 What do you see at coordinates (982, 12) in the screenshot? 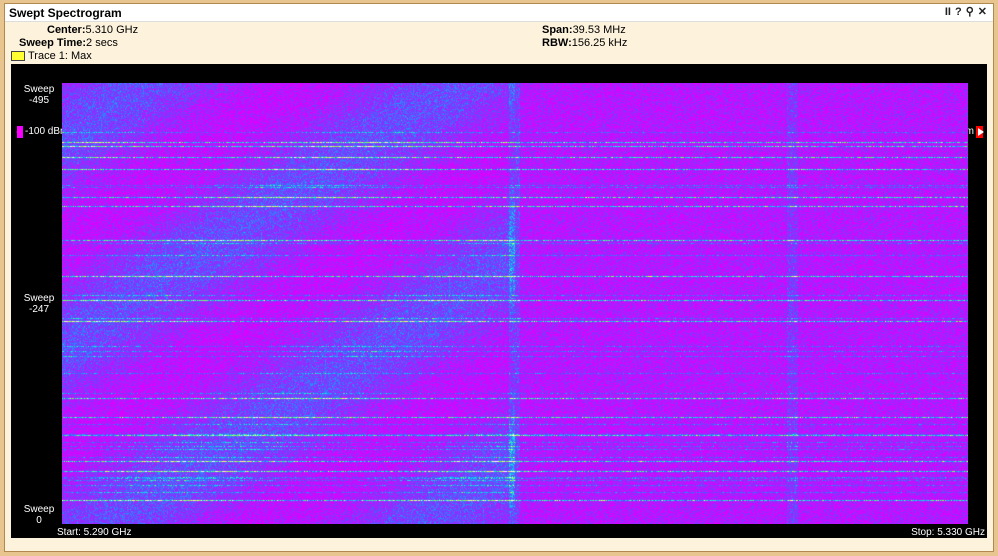
I see `close-icon: ✕` at bounding box center [982, 12].